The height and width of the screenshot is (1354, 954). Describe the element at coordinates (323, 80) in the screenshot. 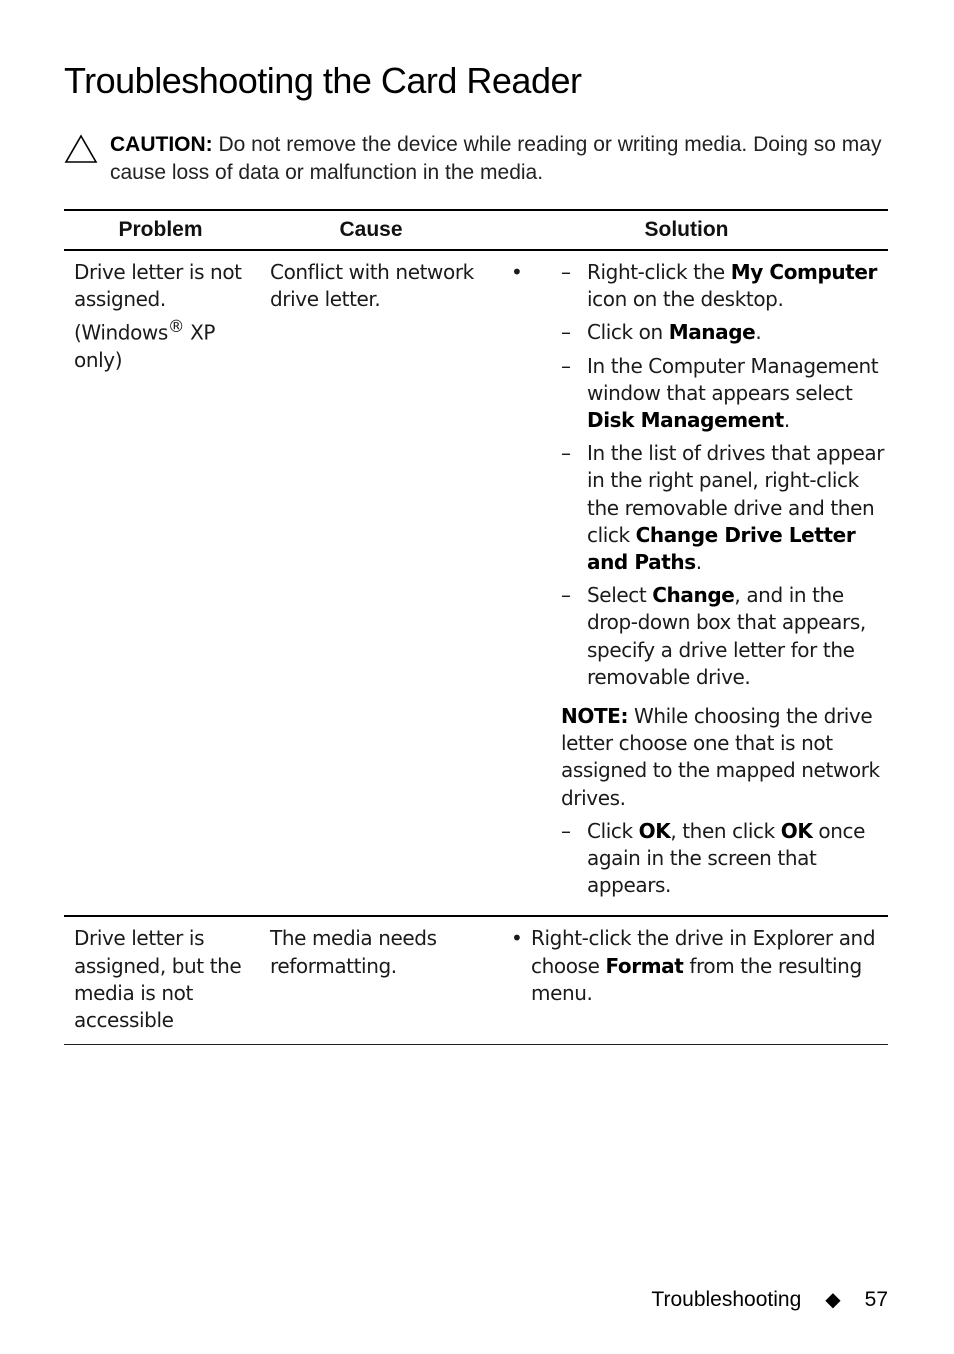

I see `page-title: Troubleshooting the Card Reader` at that location.